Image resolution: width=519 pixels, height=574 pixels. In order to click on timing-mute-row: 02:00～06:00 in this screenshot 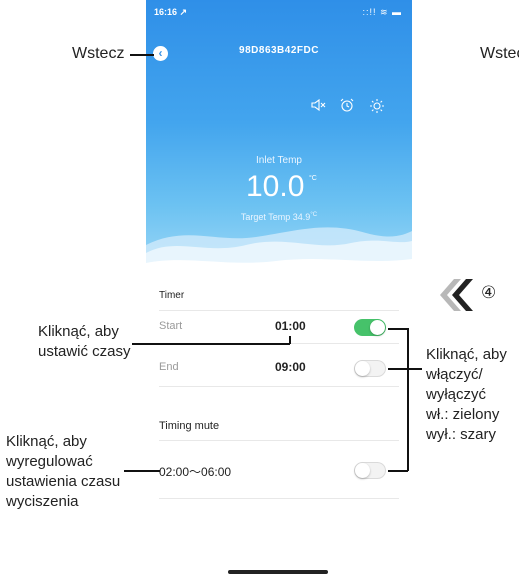, I will do `click(279, 471)`.